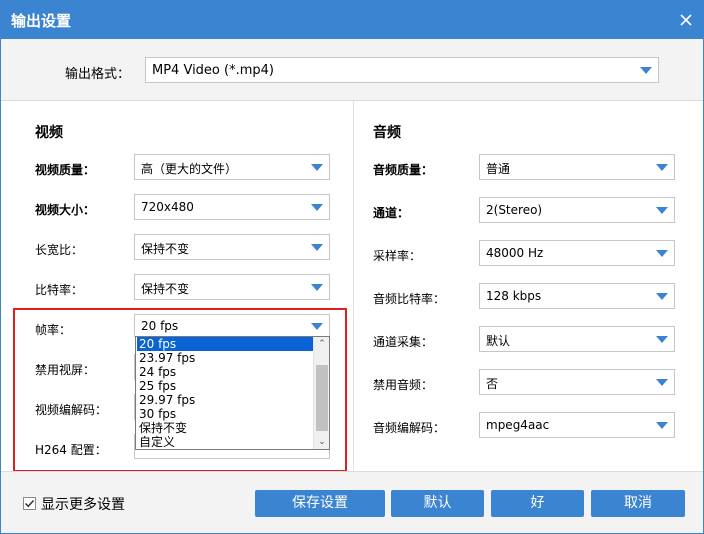 Image resolution: width=704 pixels, height=534 pixels. What do you see at coordinates (498, 169) in the screenshot?
I see `audio-quality-value: 普通` at bounding box center [498, 169].